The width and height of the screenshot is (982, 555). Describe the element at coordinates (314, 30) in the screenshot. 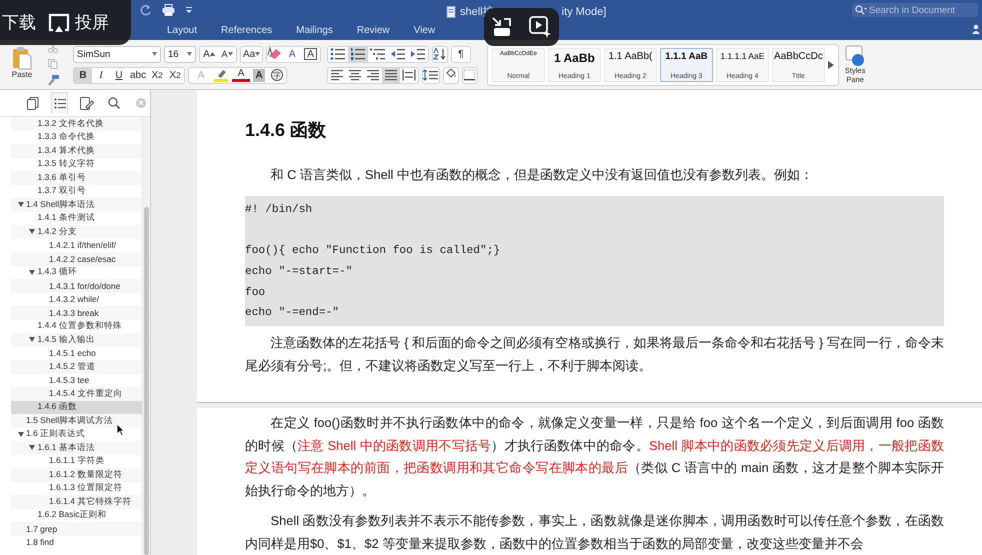

I see `ribbon-tab: Mailings` at that location.